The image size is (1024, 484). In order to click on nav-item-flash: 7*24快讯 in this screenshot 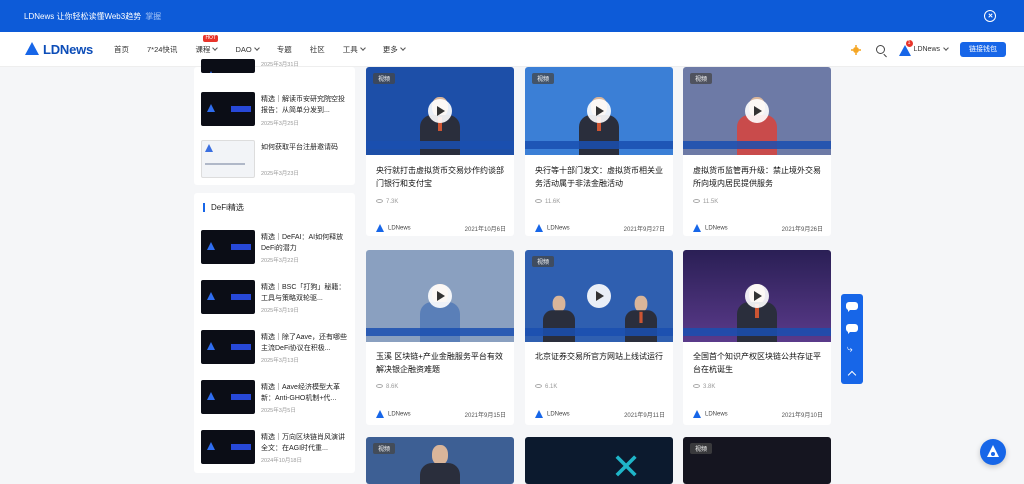, I will do `click(162, 49)`.